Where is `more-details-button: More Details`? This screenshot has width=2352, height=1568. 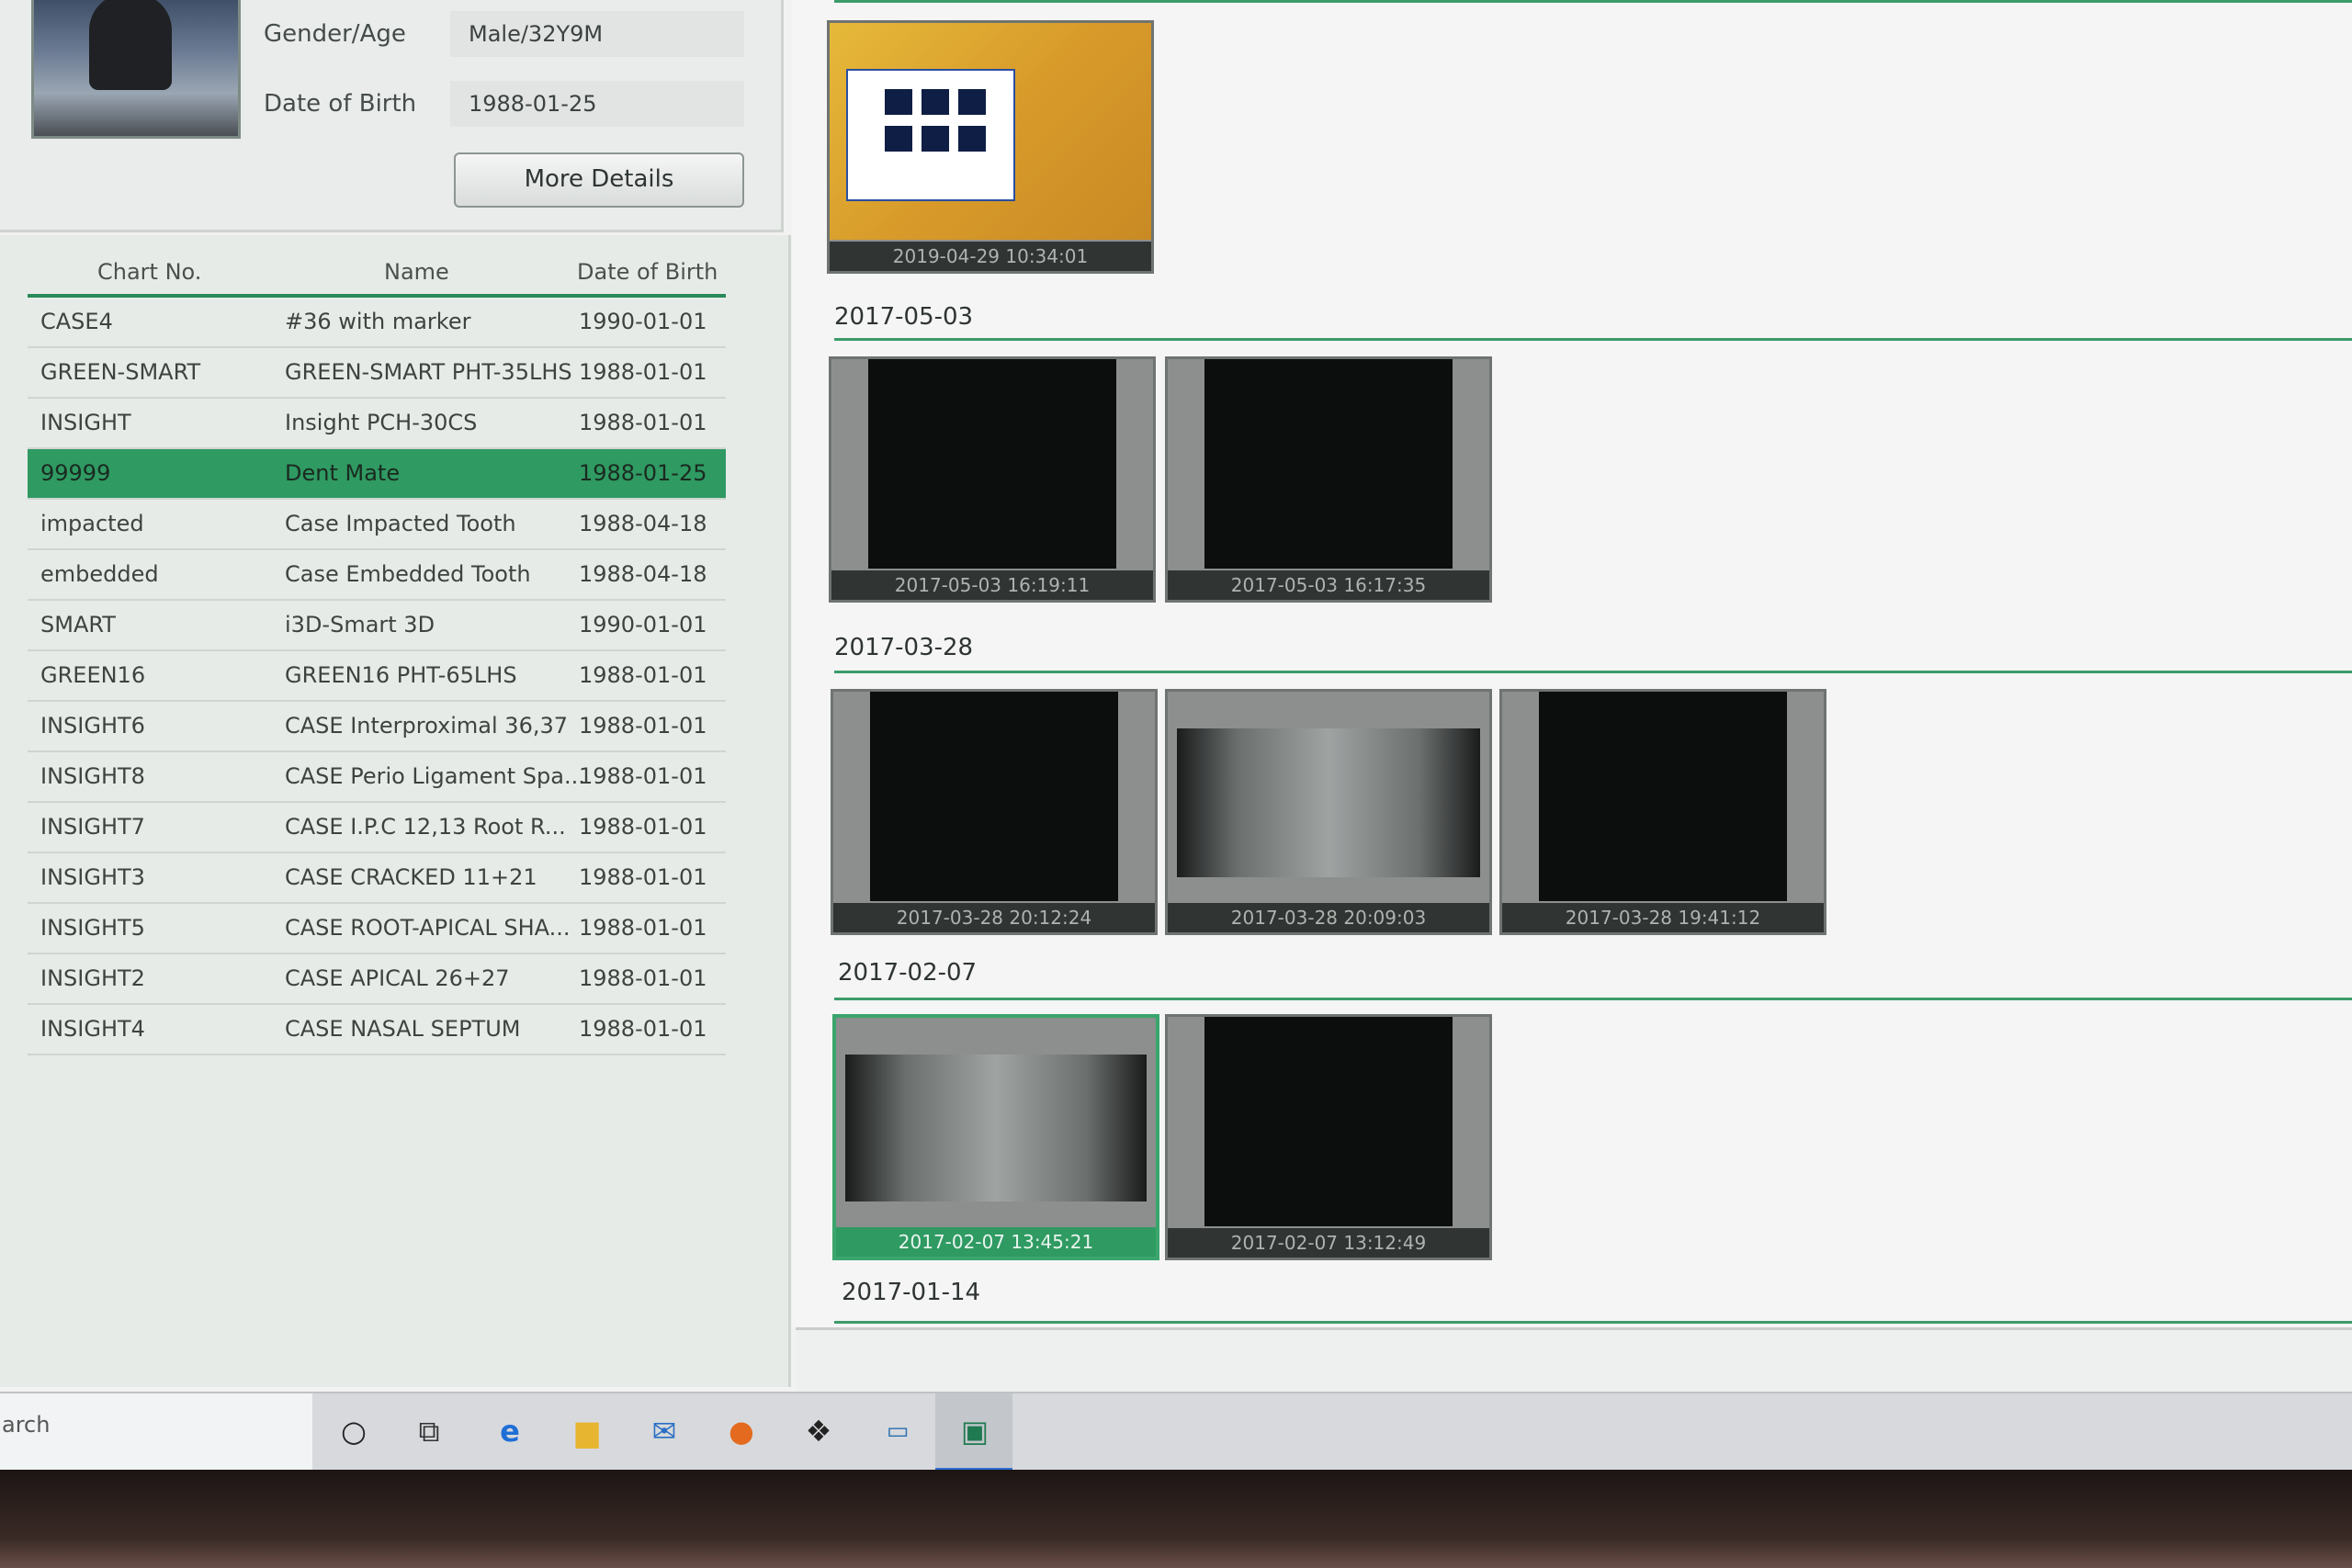 more-details-button: More Details is located at coordinates (599, 180).